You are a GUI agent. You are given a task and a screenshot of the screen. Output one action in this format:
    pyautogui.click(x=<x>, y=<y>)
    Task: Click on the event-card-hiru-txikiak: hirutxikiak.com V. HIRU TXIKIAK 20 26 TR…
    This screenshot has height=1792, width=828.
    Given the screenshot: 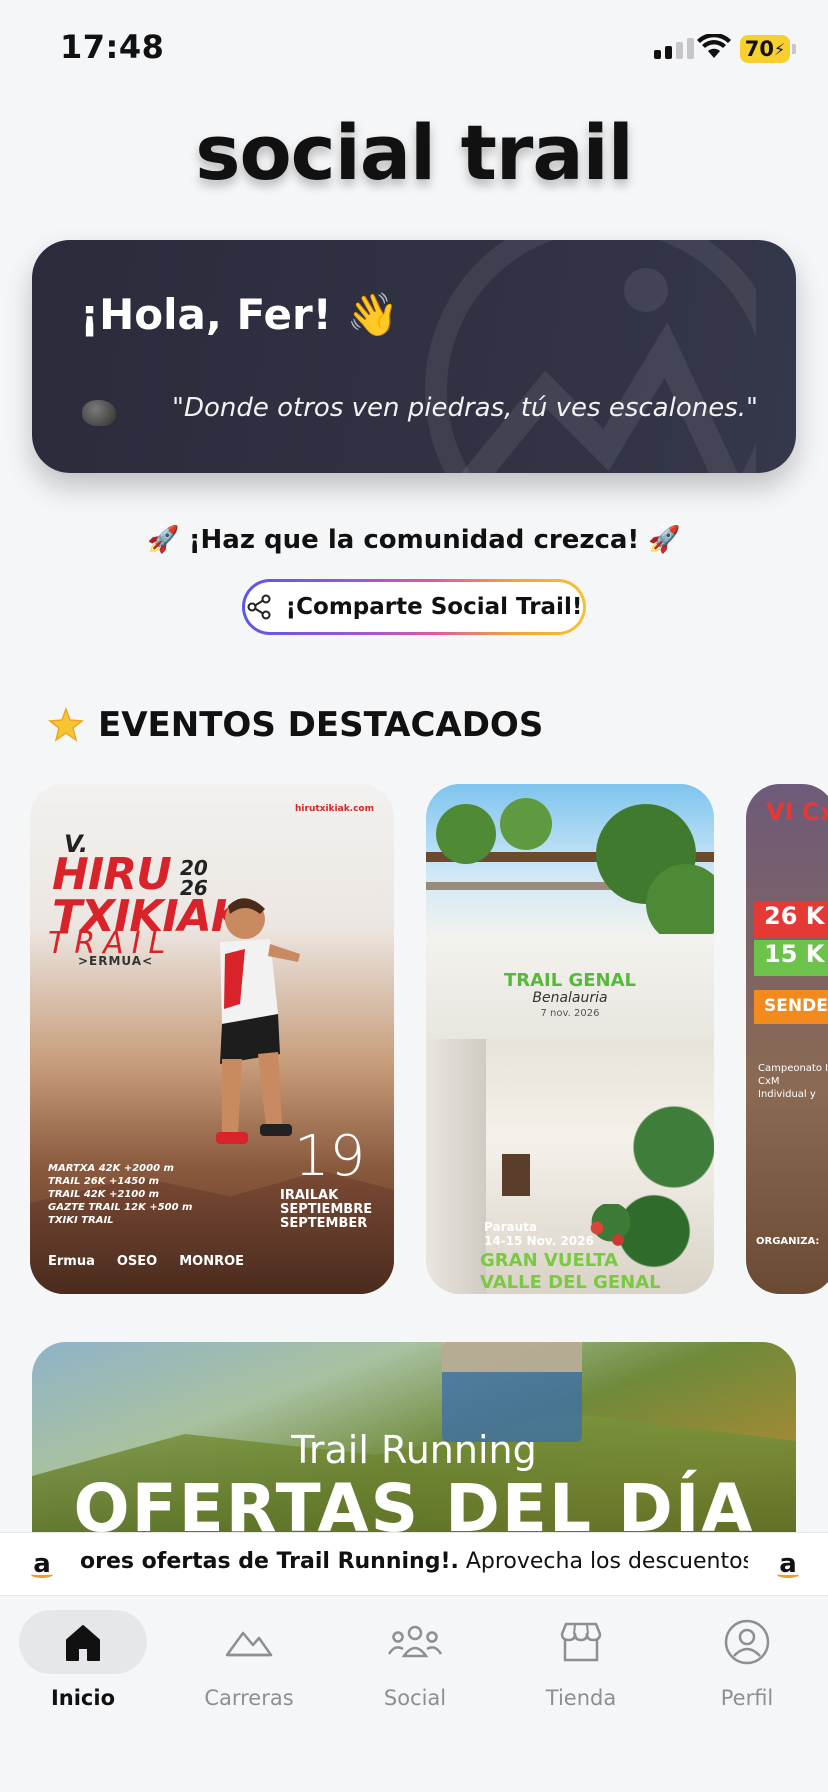 What is the action you would take?
    pyautogui.click(x=212, y=1039)
    